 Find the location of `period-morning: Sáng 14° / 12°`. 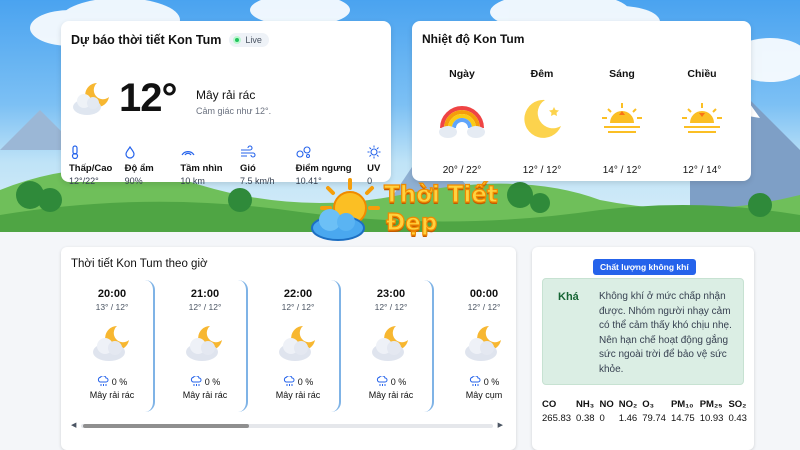

period-morning: Sáng 14° / 12° is located at coordinates (622, 122).